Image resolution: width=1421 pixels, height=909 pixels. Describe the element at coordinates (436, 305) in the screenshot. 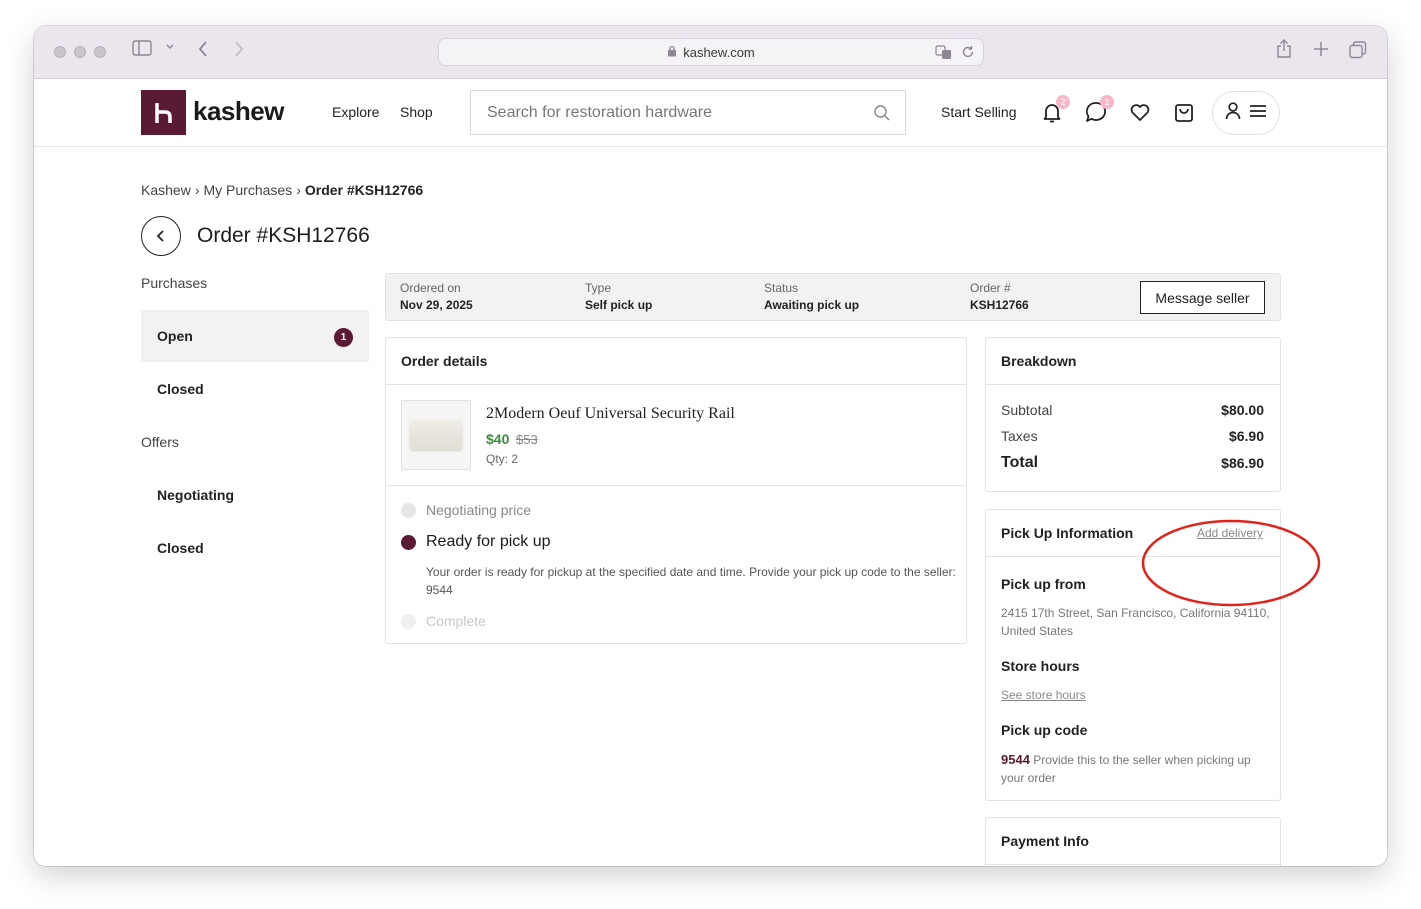

I see `ordered-on-value: Nov 29, 2025` at that location.